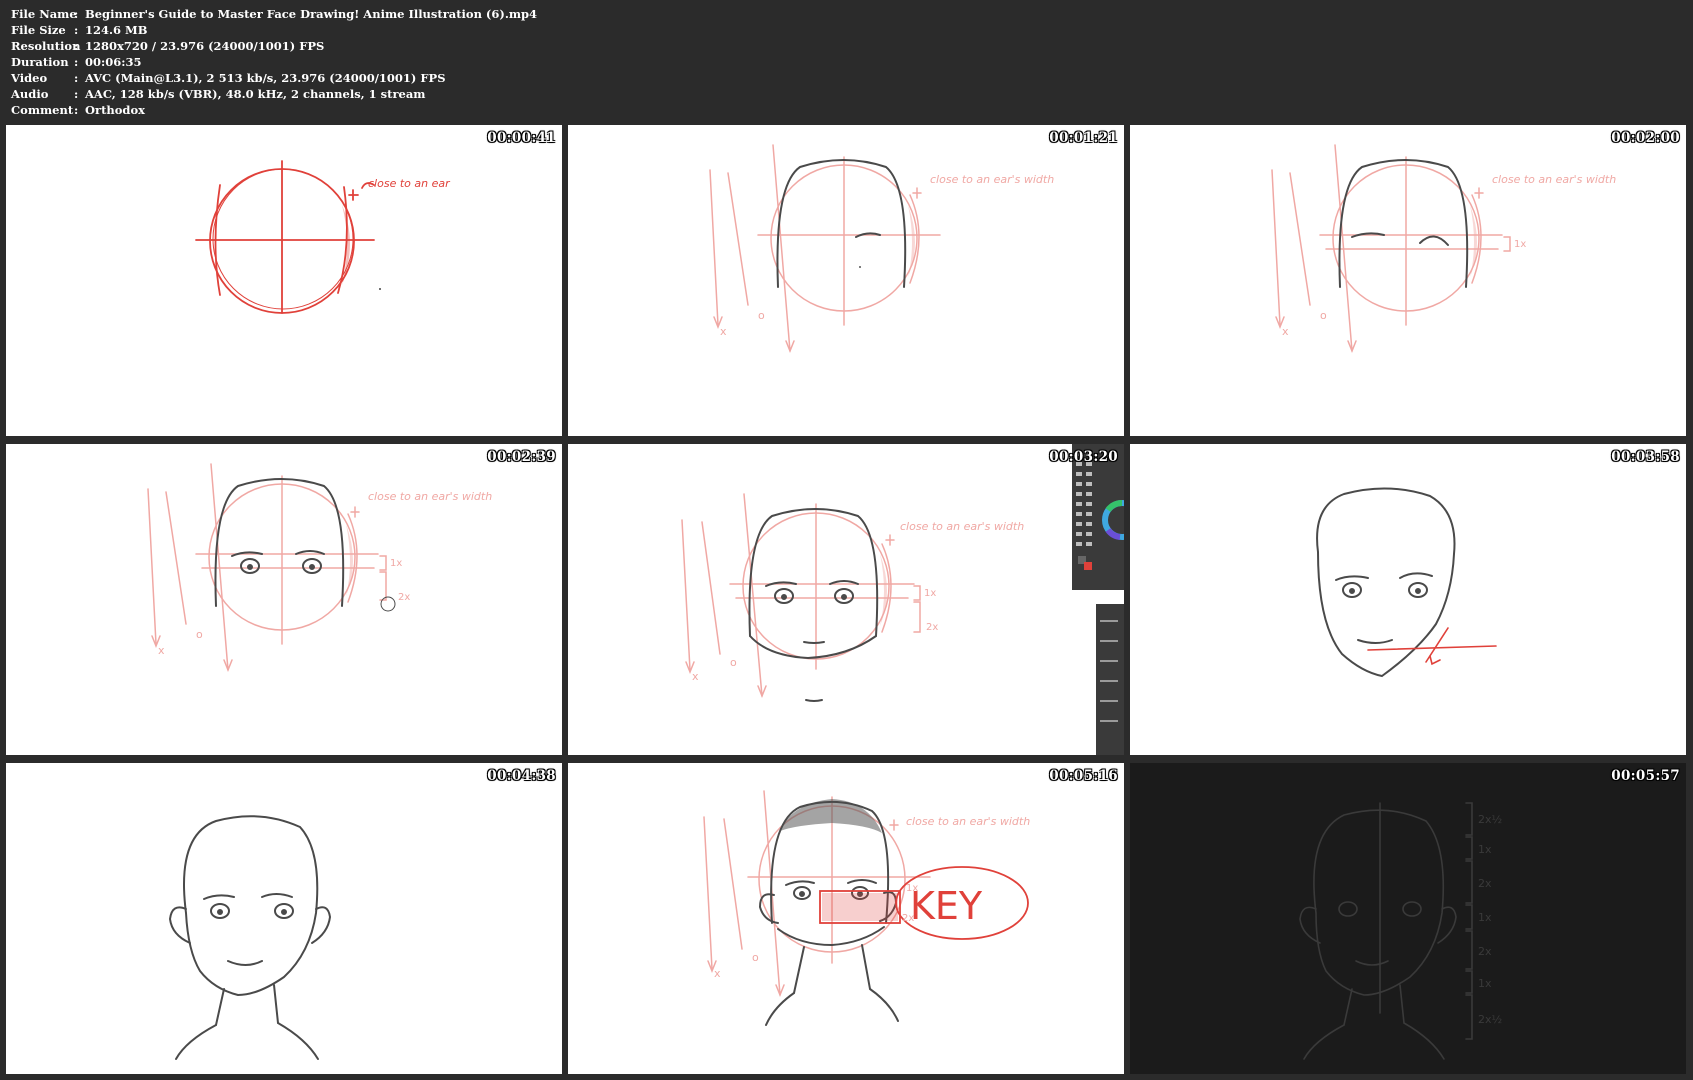  Describe the element at coordinates (881, 249) in the screenshot. I see `face-sketch-guidelines: close to an ear's width x o` at that location.